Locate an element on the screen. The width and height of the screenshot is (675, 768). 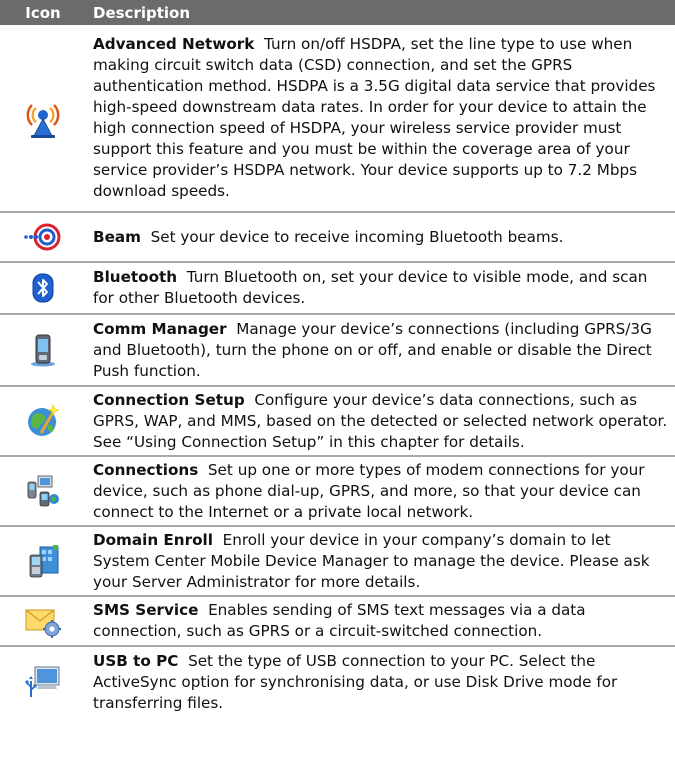
row-title: Beam is located at coordinates (117, 236).